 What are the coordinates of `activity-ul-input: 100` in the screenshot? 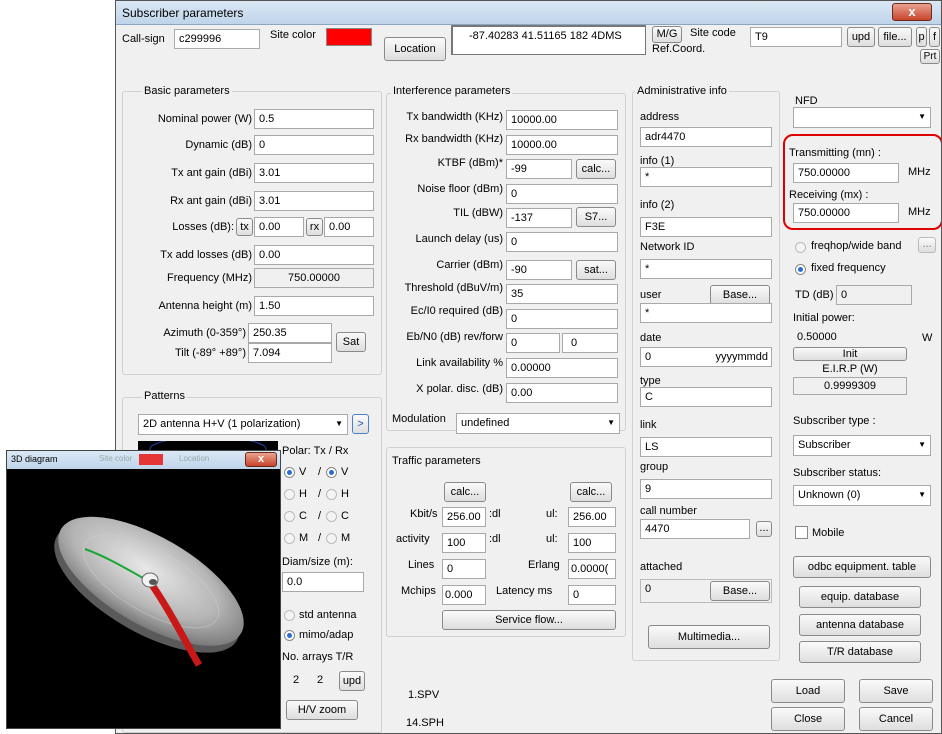 It's located at (592, 543).